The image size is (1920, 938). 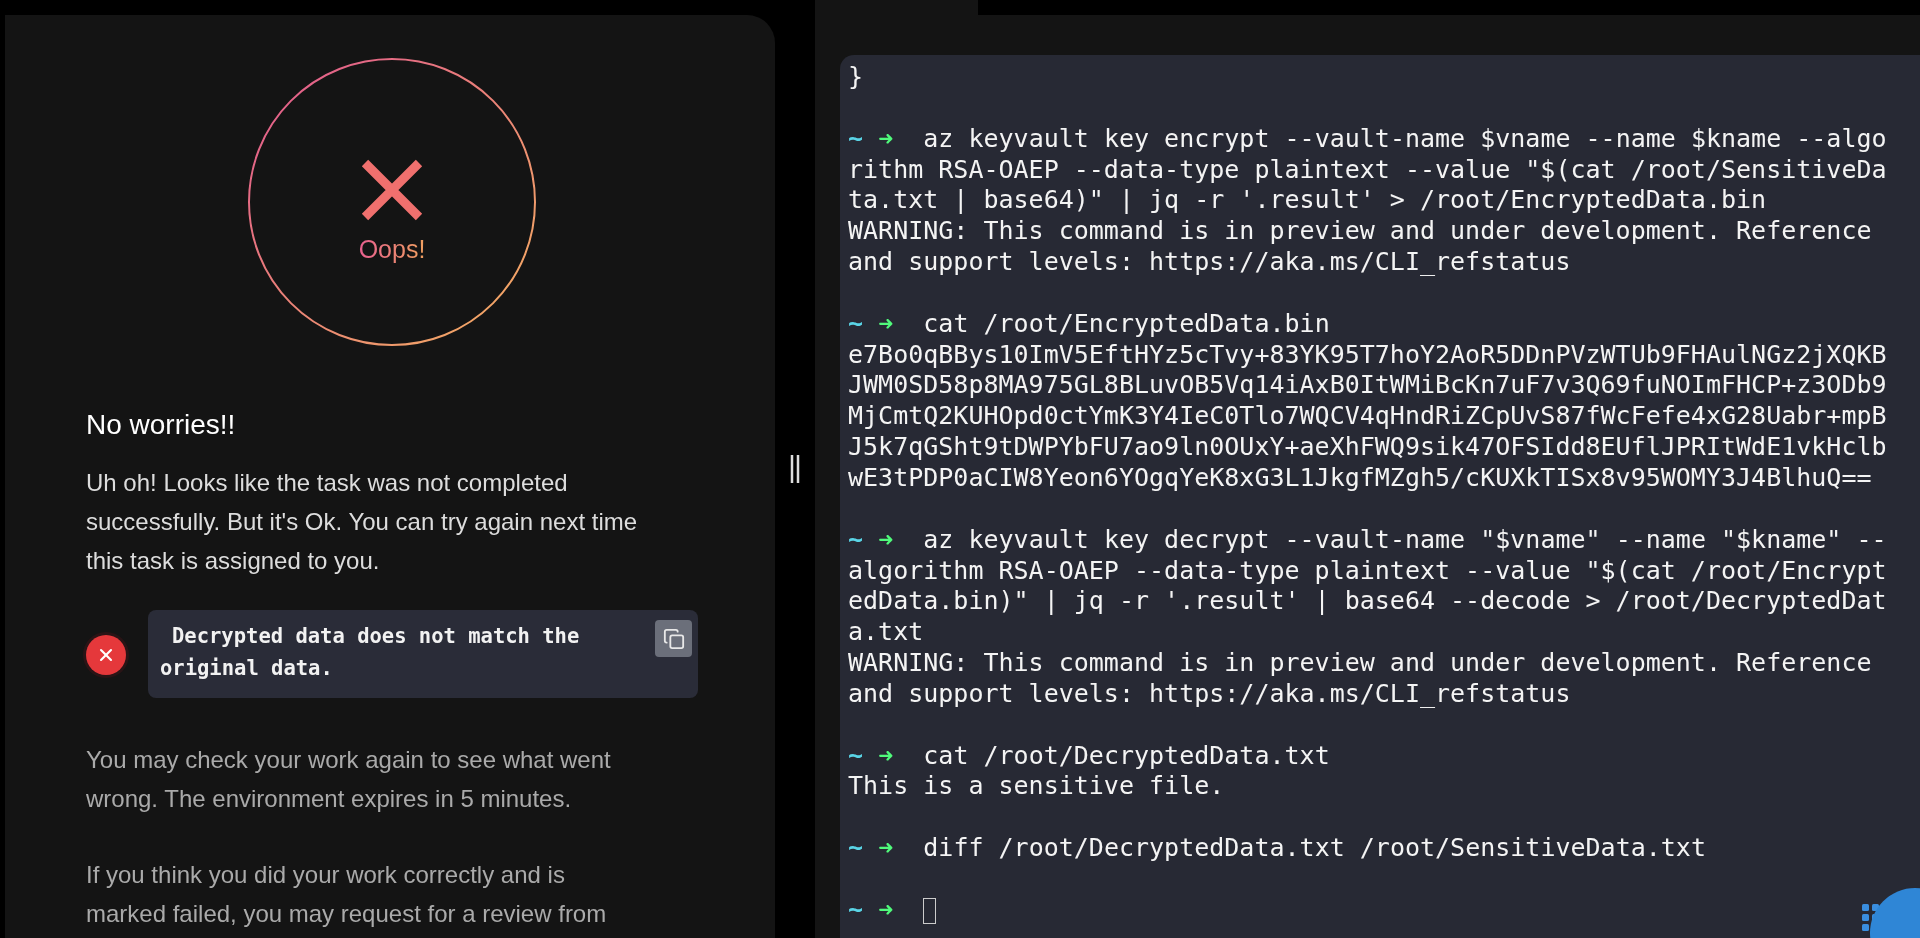 I want to click on check-message: Decrypted data does not match the original data., so click(x=370, y=652).